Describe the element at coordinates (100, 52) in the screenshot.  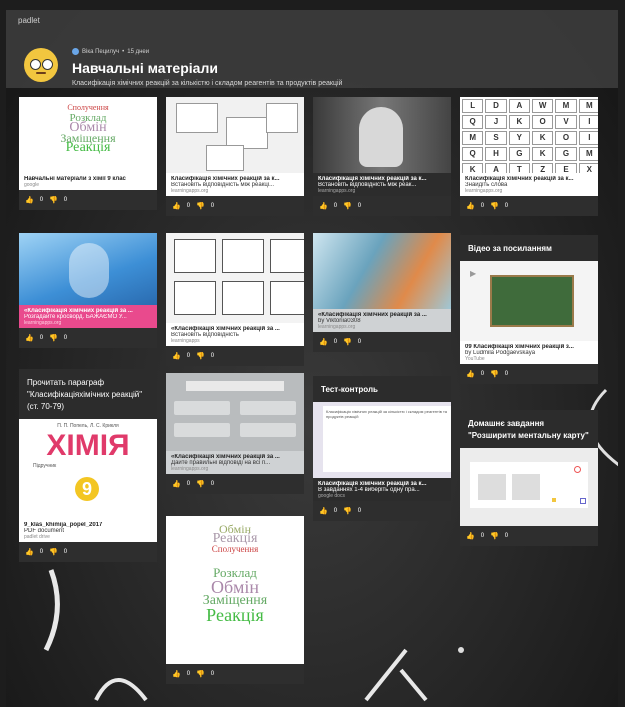
I see `author-name: Віка Пецилуч` at that location.